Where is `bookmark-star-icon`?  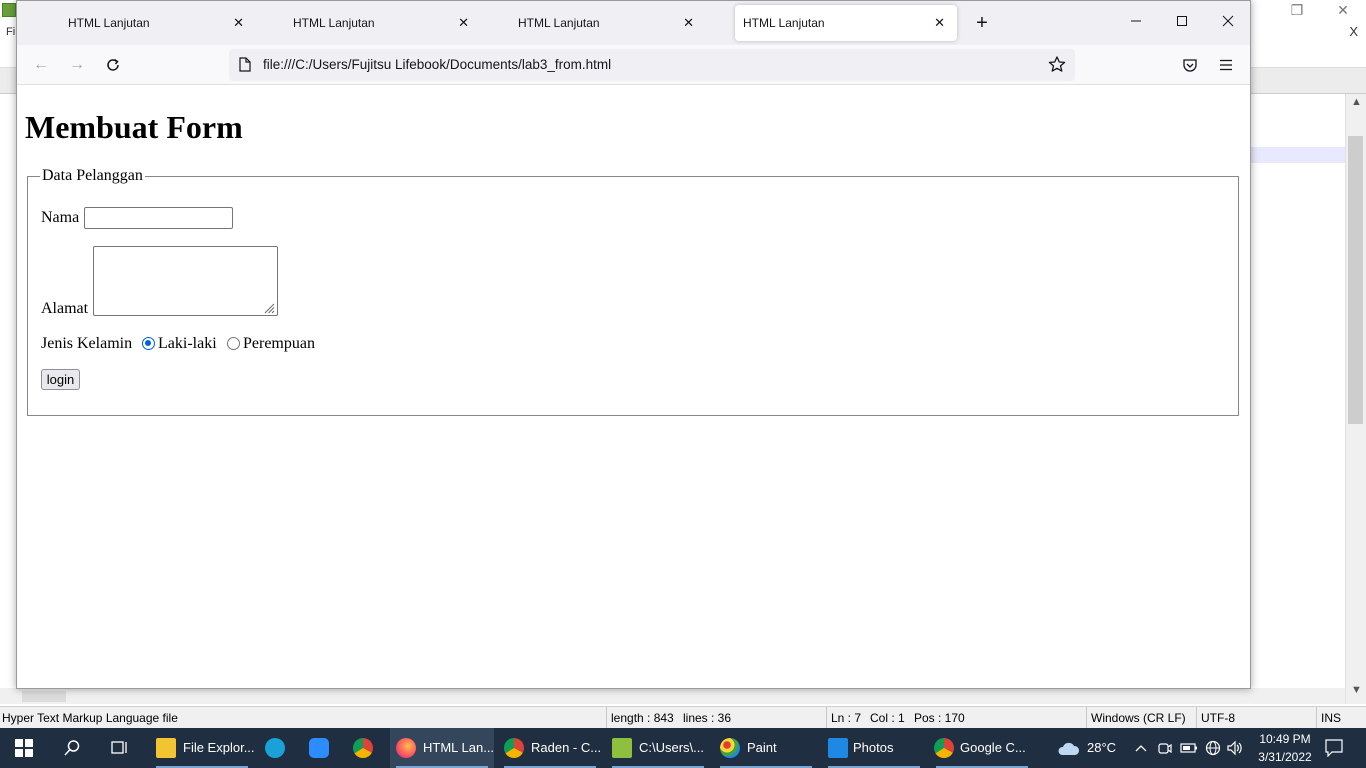
bookmark-star-icon is located at coordinates (1057, 65).